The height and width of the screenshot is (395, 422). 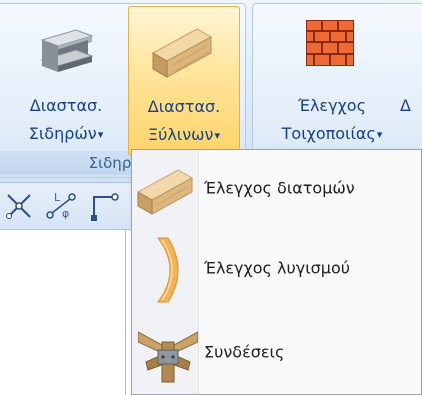 What do you see at coordinates (63, 312) in the screenshot?
I see `left-pane` at bounding box center [63, 312].